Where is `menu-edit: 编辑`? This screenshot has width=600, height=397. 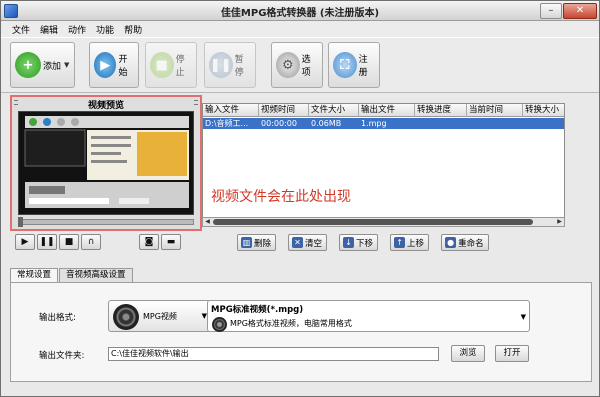
menu-edit: 编辑 is located at coordinates (49, 29).